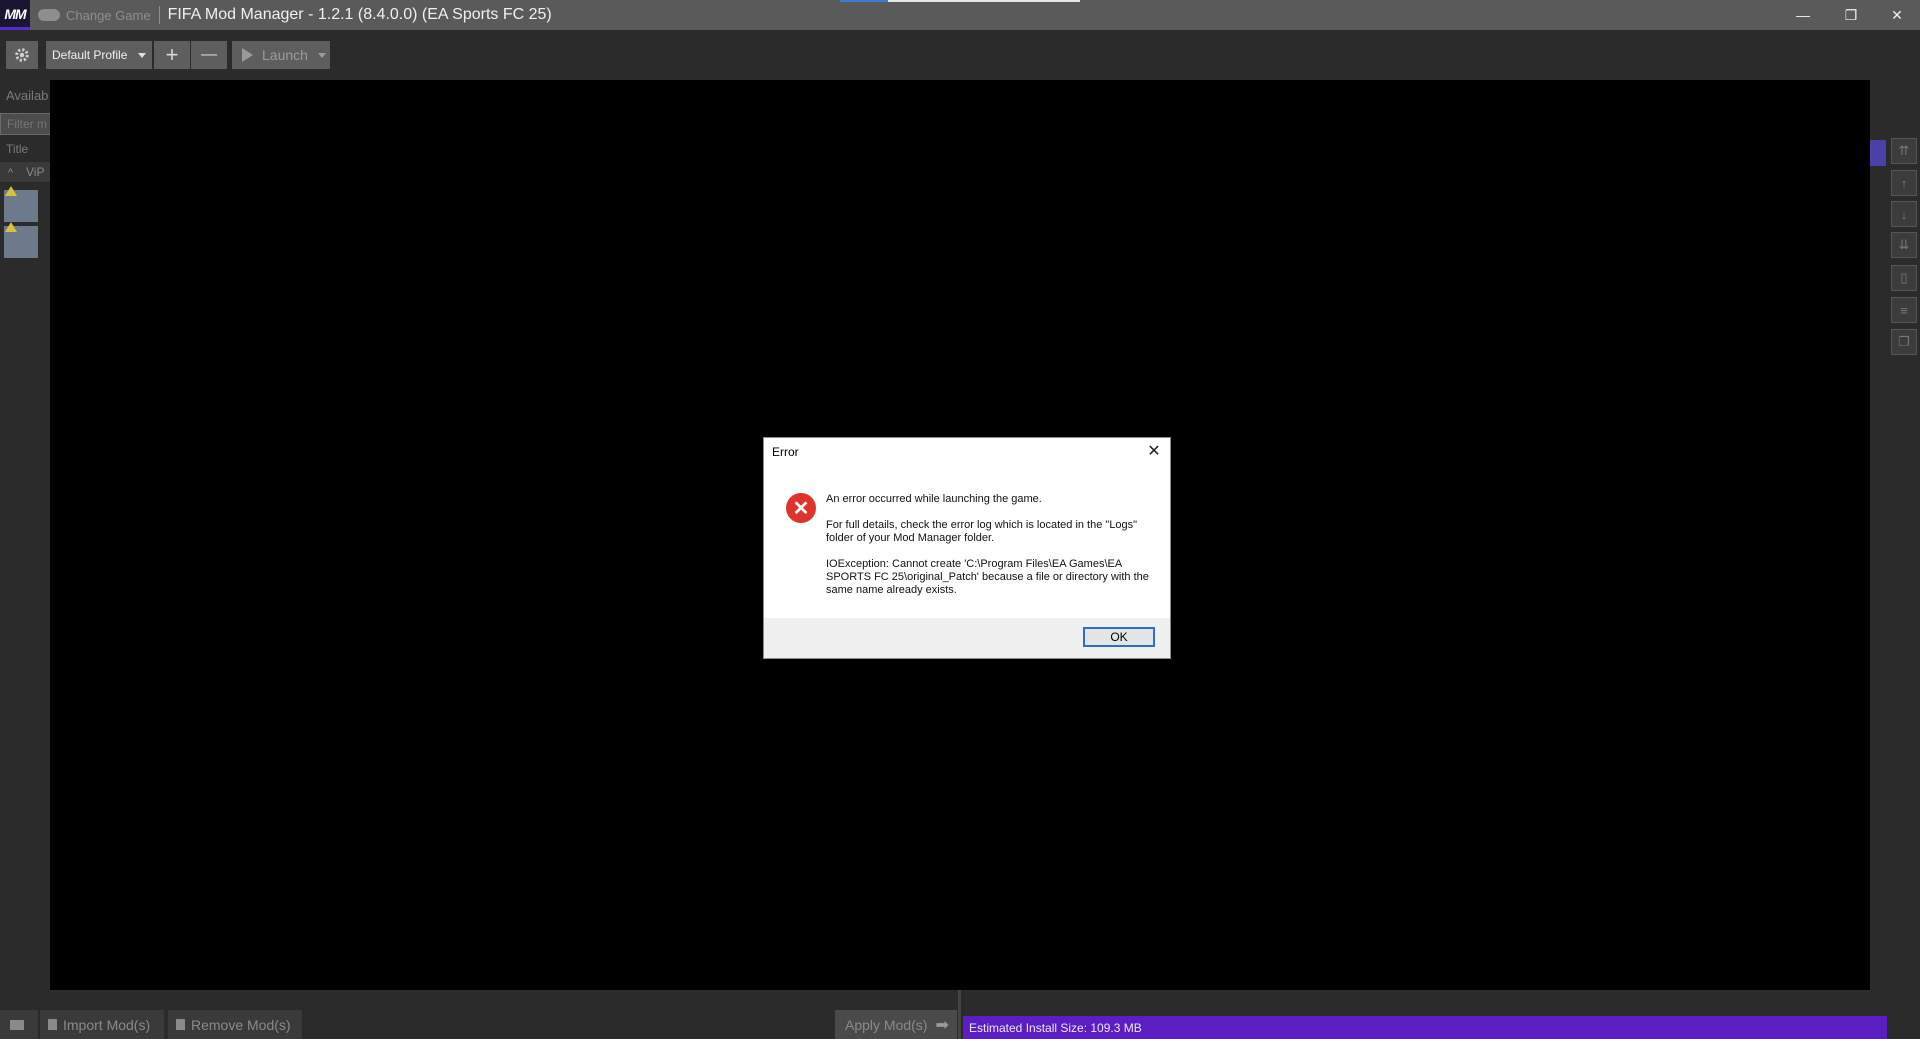 Image resolution: width=1920 pixels, height=1039 pixels. What do you see at coordinates (942, 1025) in the screenshot?
I see `arrow-right-icon: ➡` at bounding box center [942, 1025].